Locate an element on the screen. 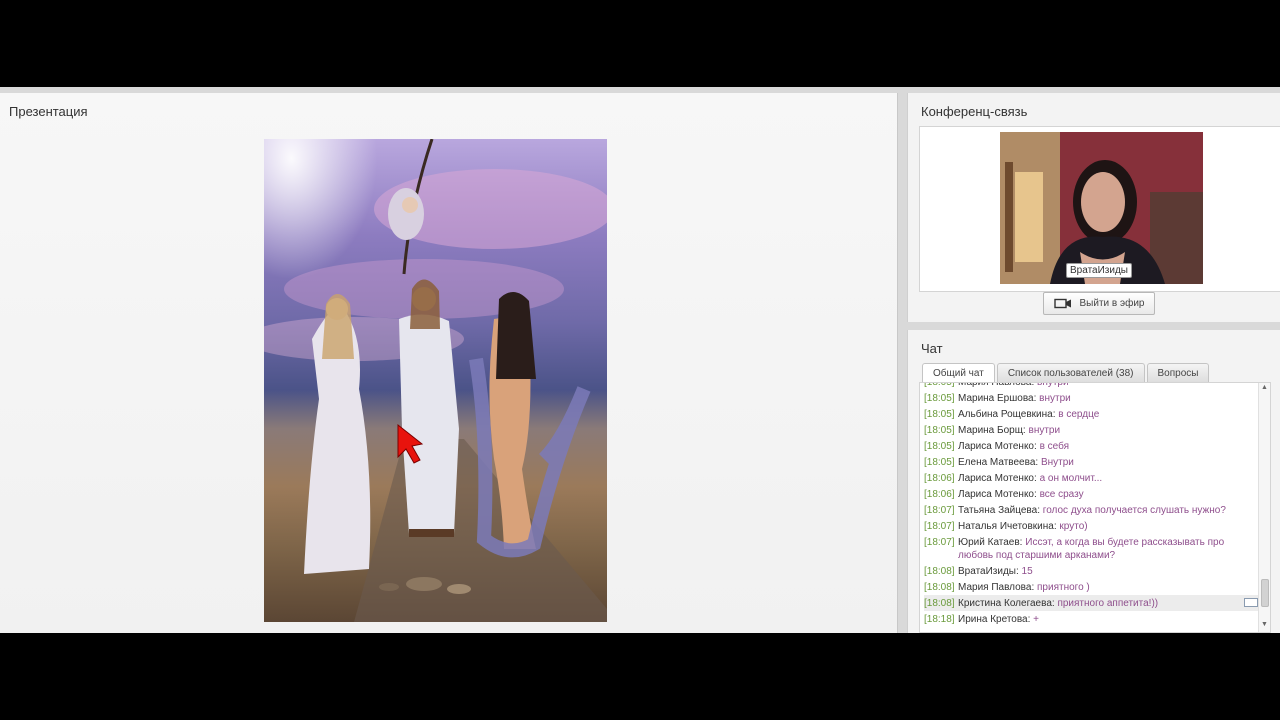  chat-message: [18:06] Лариса Мотенко: все сразу is located at coordinates (1092, 494).